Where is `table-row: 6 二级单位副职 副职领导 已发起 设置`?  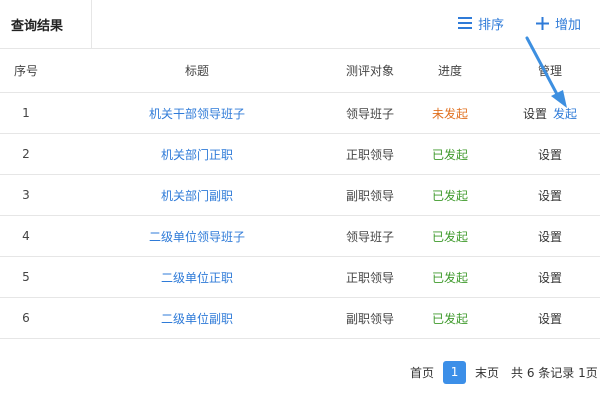
table-row: 6 二级单位副职 副职领导 已发起 设置 is located at coordinates (300, 318).